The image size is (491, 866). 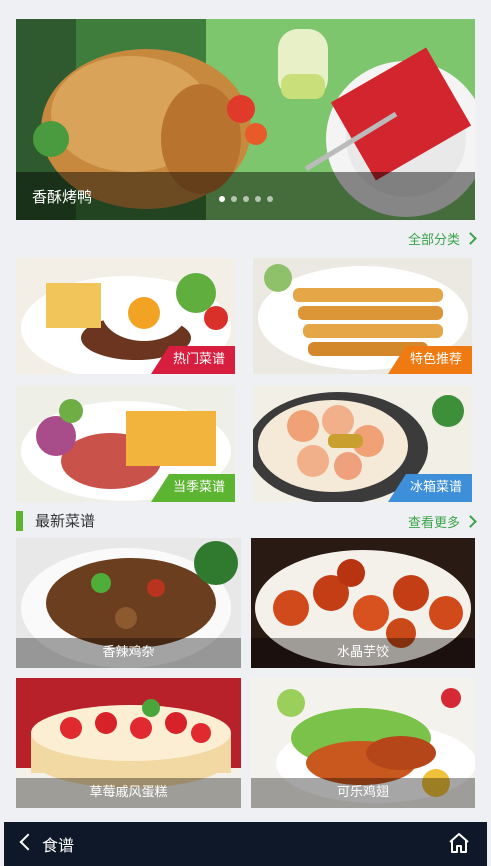 I want to click on all-categories-link: 全部分类, so click(x=442, y=238).